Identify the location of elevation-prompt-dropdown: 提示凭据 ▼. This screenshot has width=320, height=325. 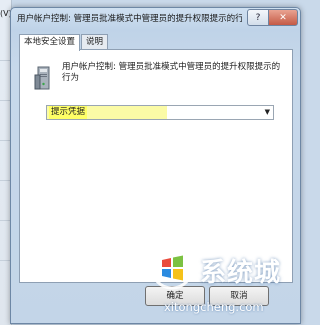
(160, 112).